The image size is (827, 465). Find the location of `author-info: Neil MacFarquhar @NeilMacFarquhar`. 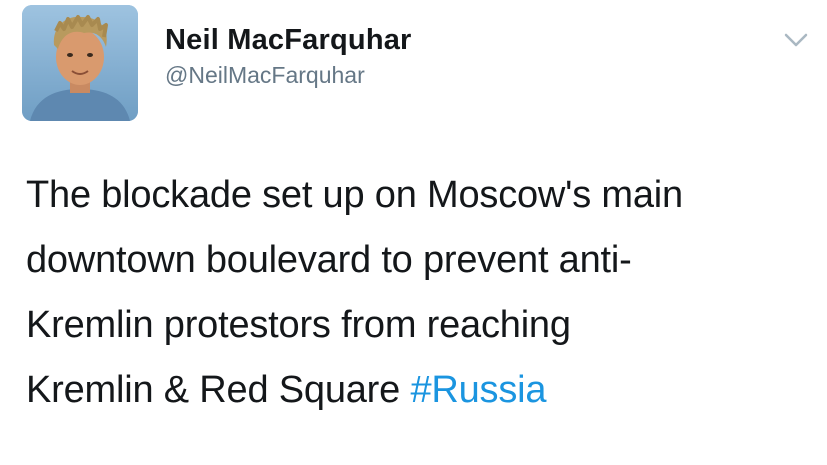

author-info: Neil MacFarquhar @NeilMacFarquhar is located at coordinates (288, 56).